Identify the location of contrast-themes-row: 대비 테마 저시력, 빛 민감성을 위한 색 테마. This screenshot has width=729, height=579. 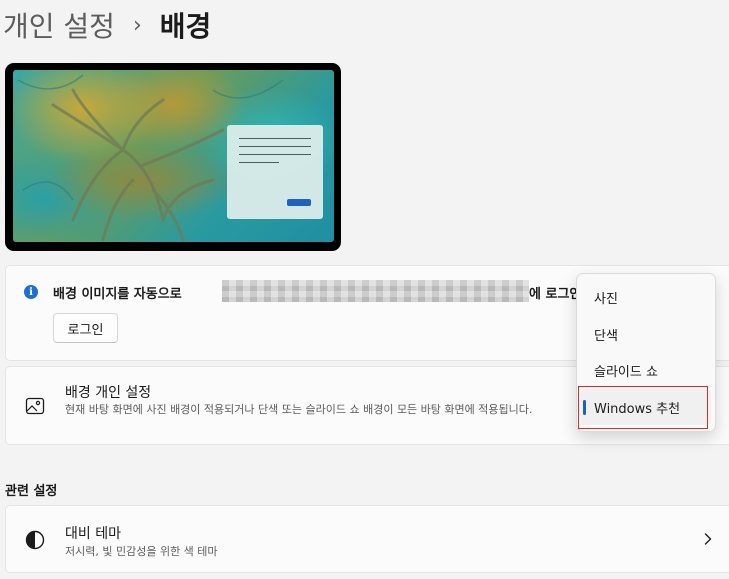
(367, 539).